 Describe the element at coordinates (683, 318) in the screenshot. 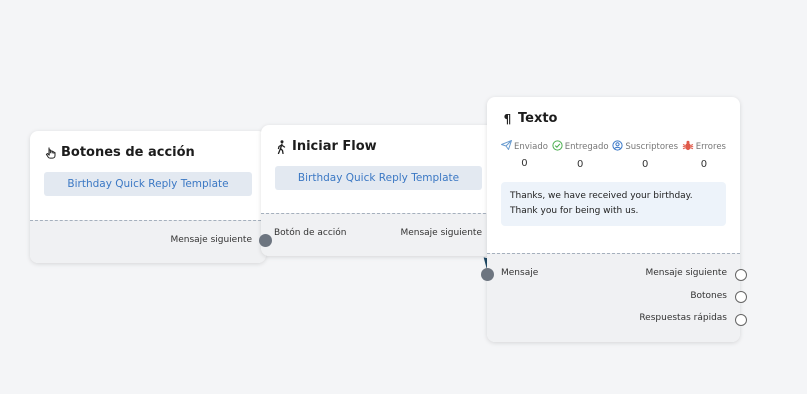

I see `output-label-respuestas-rapidas: Respuestas rápidas` at that location.